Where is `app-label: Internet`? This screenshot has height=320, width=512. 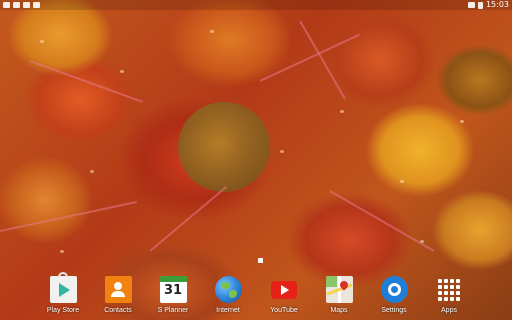
app-label: Internet is located at coordinates (228, 310).